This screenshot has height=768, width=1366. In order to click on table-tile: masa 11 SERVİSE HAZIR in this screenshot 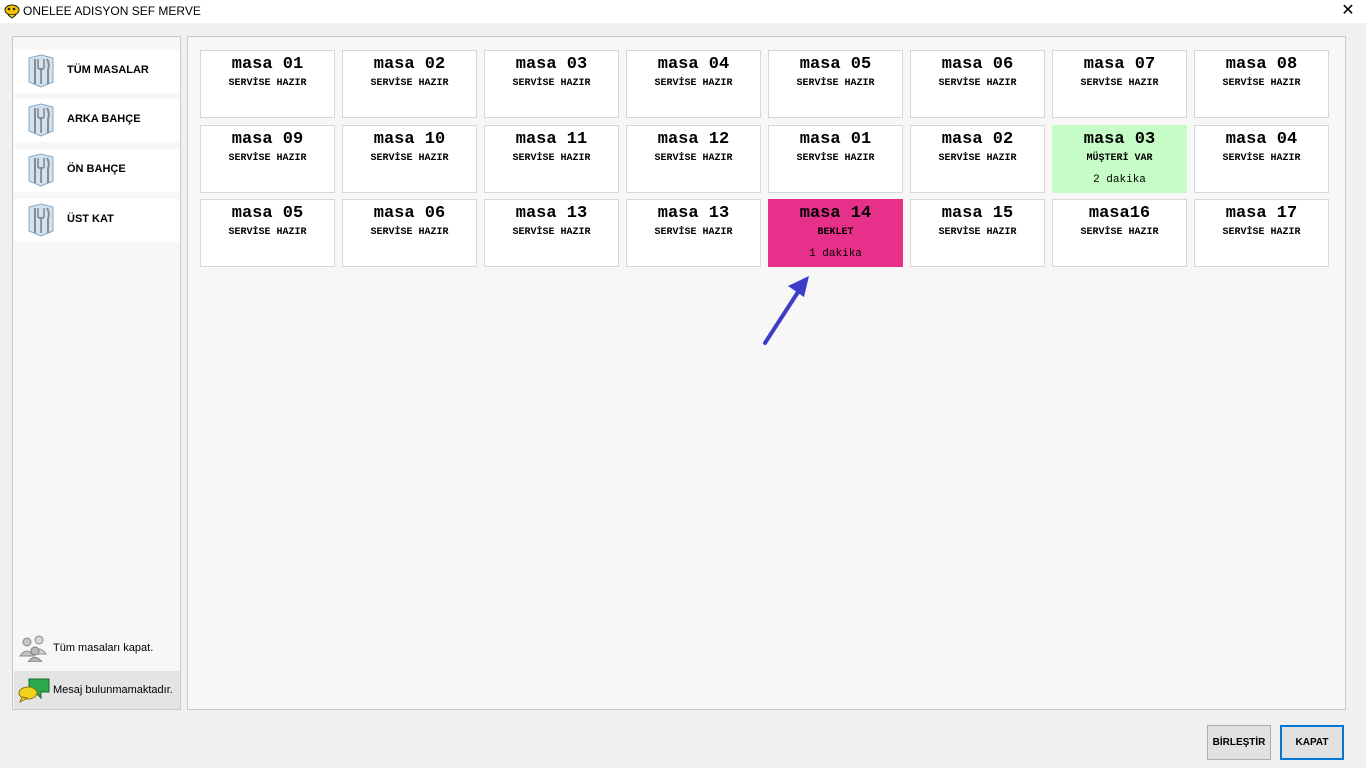, I will do `click(551, 159)`.